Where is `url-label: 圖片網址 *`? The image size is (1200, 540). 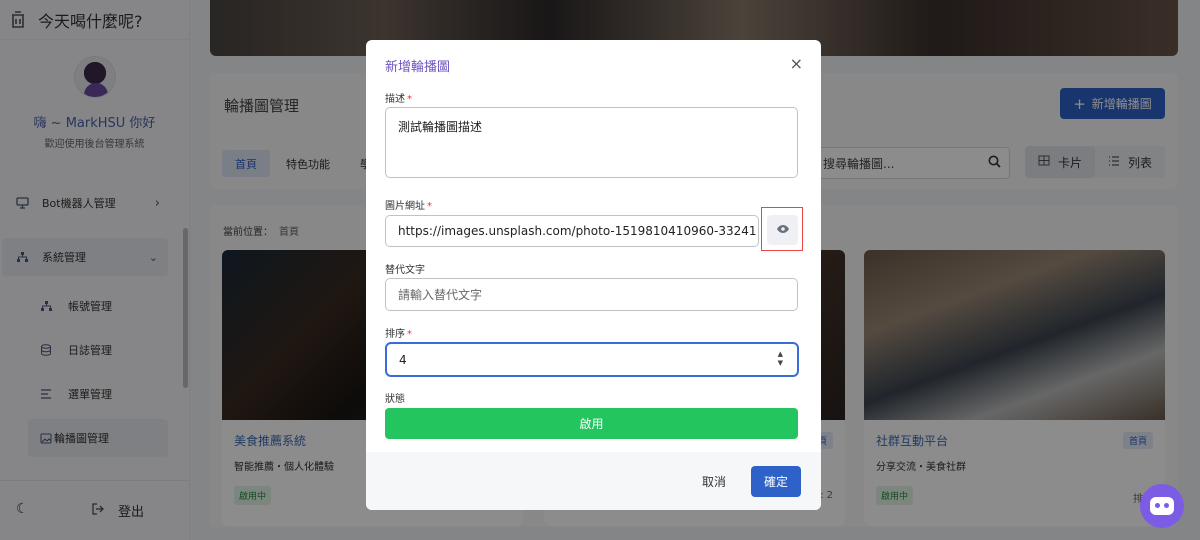
url-label: 圖片網址 * is located at coordinates (408, 206).